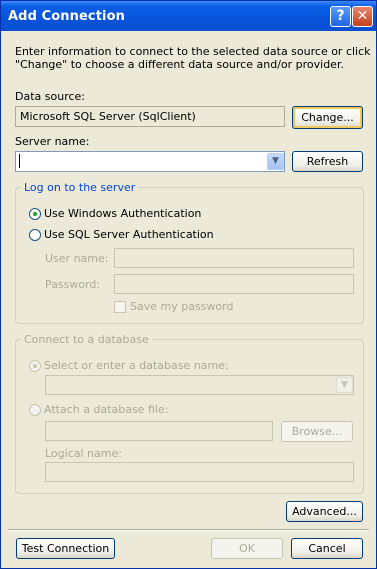 The image size is (377, 569). Describe the element at coordinates (150, 161) in the screenshot. I see `server-name-combobox: ▼` at that location.